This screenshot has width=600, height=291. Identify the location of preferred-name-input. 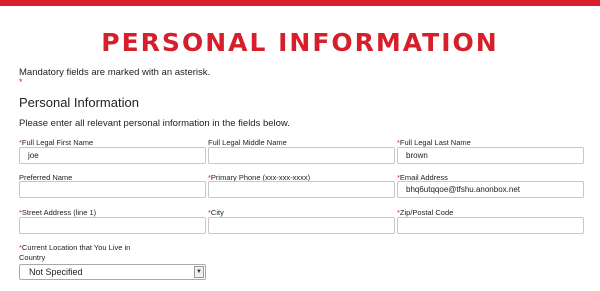
(112, 189).